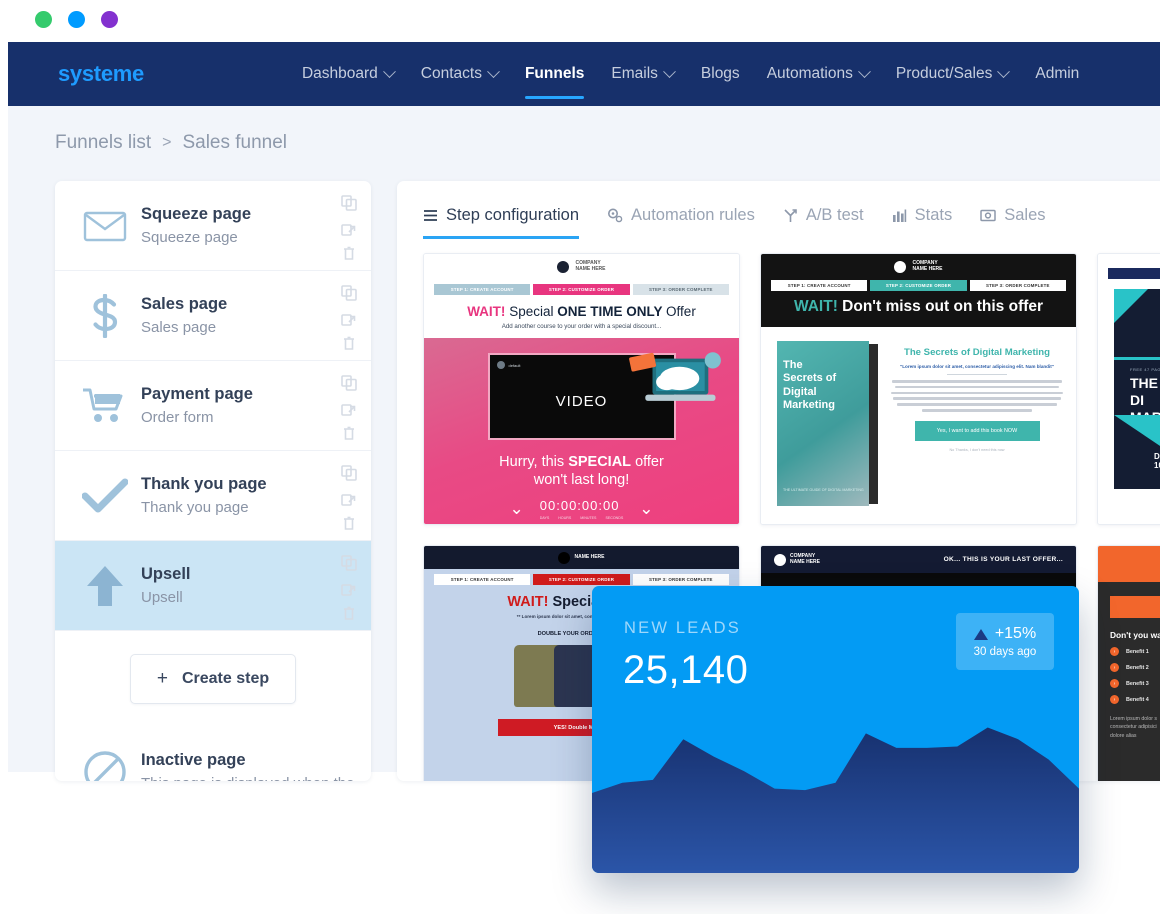 The image size is (1160, 914). Describe the element at coordinates (918, 306) in the screenshot. I see `mini-headline: WAIT! Don't miss out on this offer` at that location.